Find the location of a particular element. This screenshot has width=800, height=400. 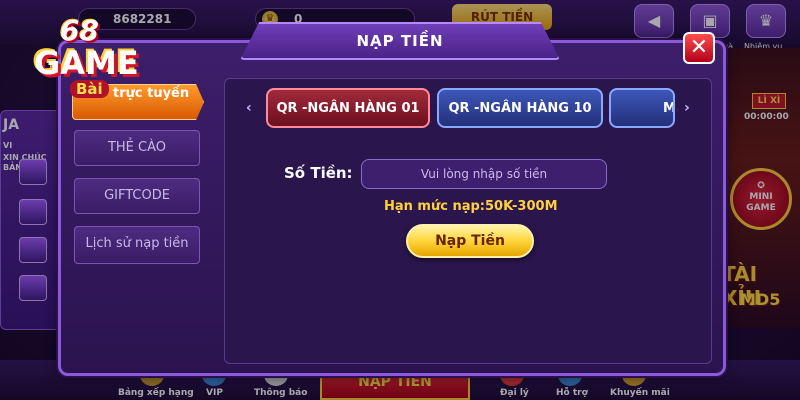

bank-tab-01: QR -NGÂN HÀNG 01 is located at coordinates (348, 108).